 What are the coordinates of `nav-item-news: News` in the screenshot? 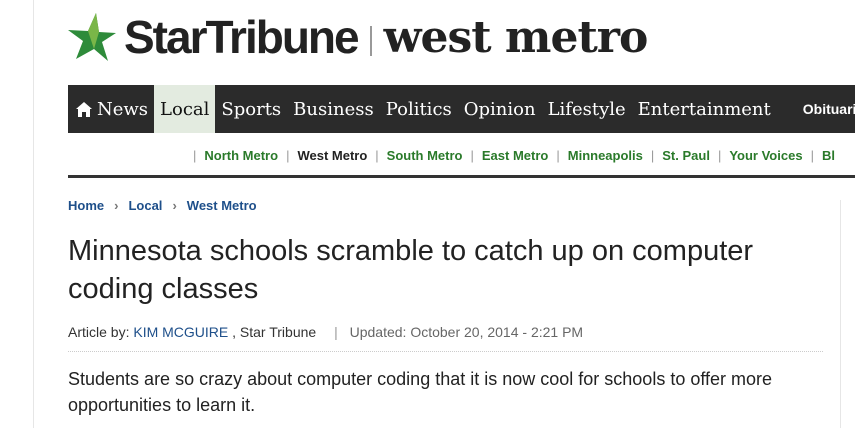 It's located at (111, 109).